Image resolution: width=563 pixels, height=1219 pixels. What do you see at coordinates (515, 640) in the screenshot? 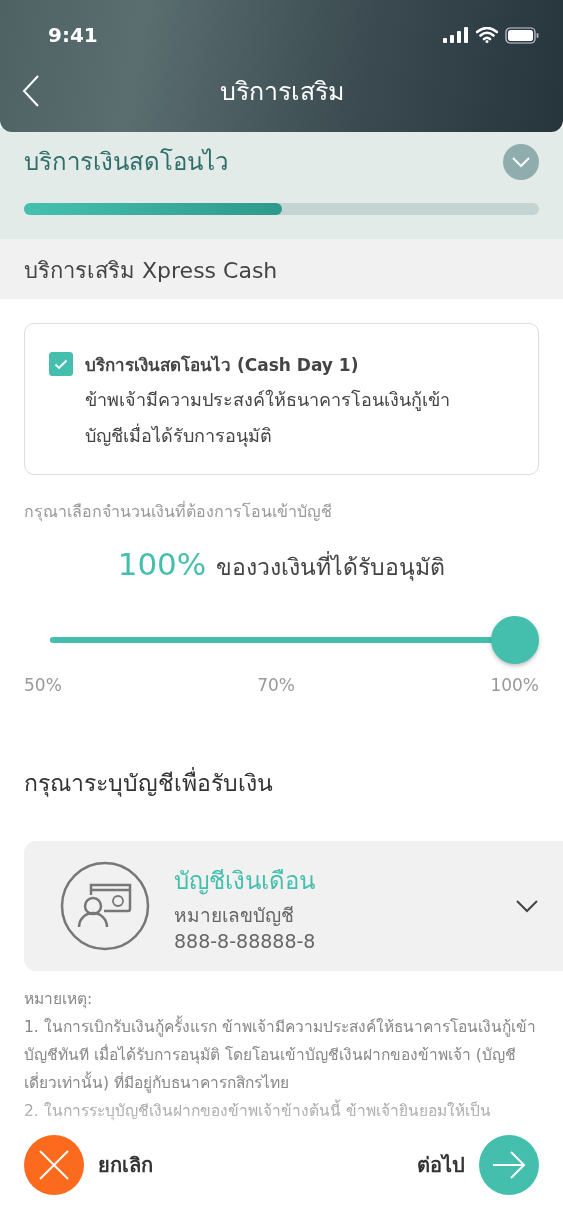
I see `slider-thumb` at bounding box center [515, 640].